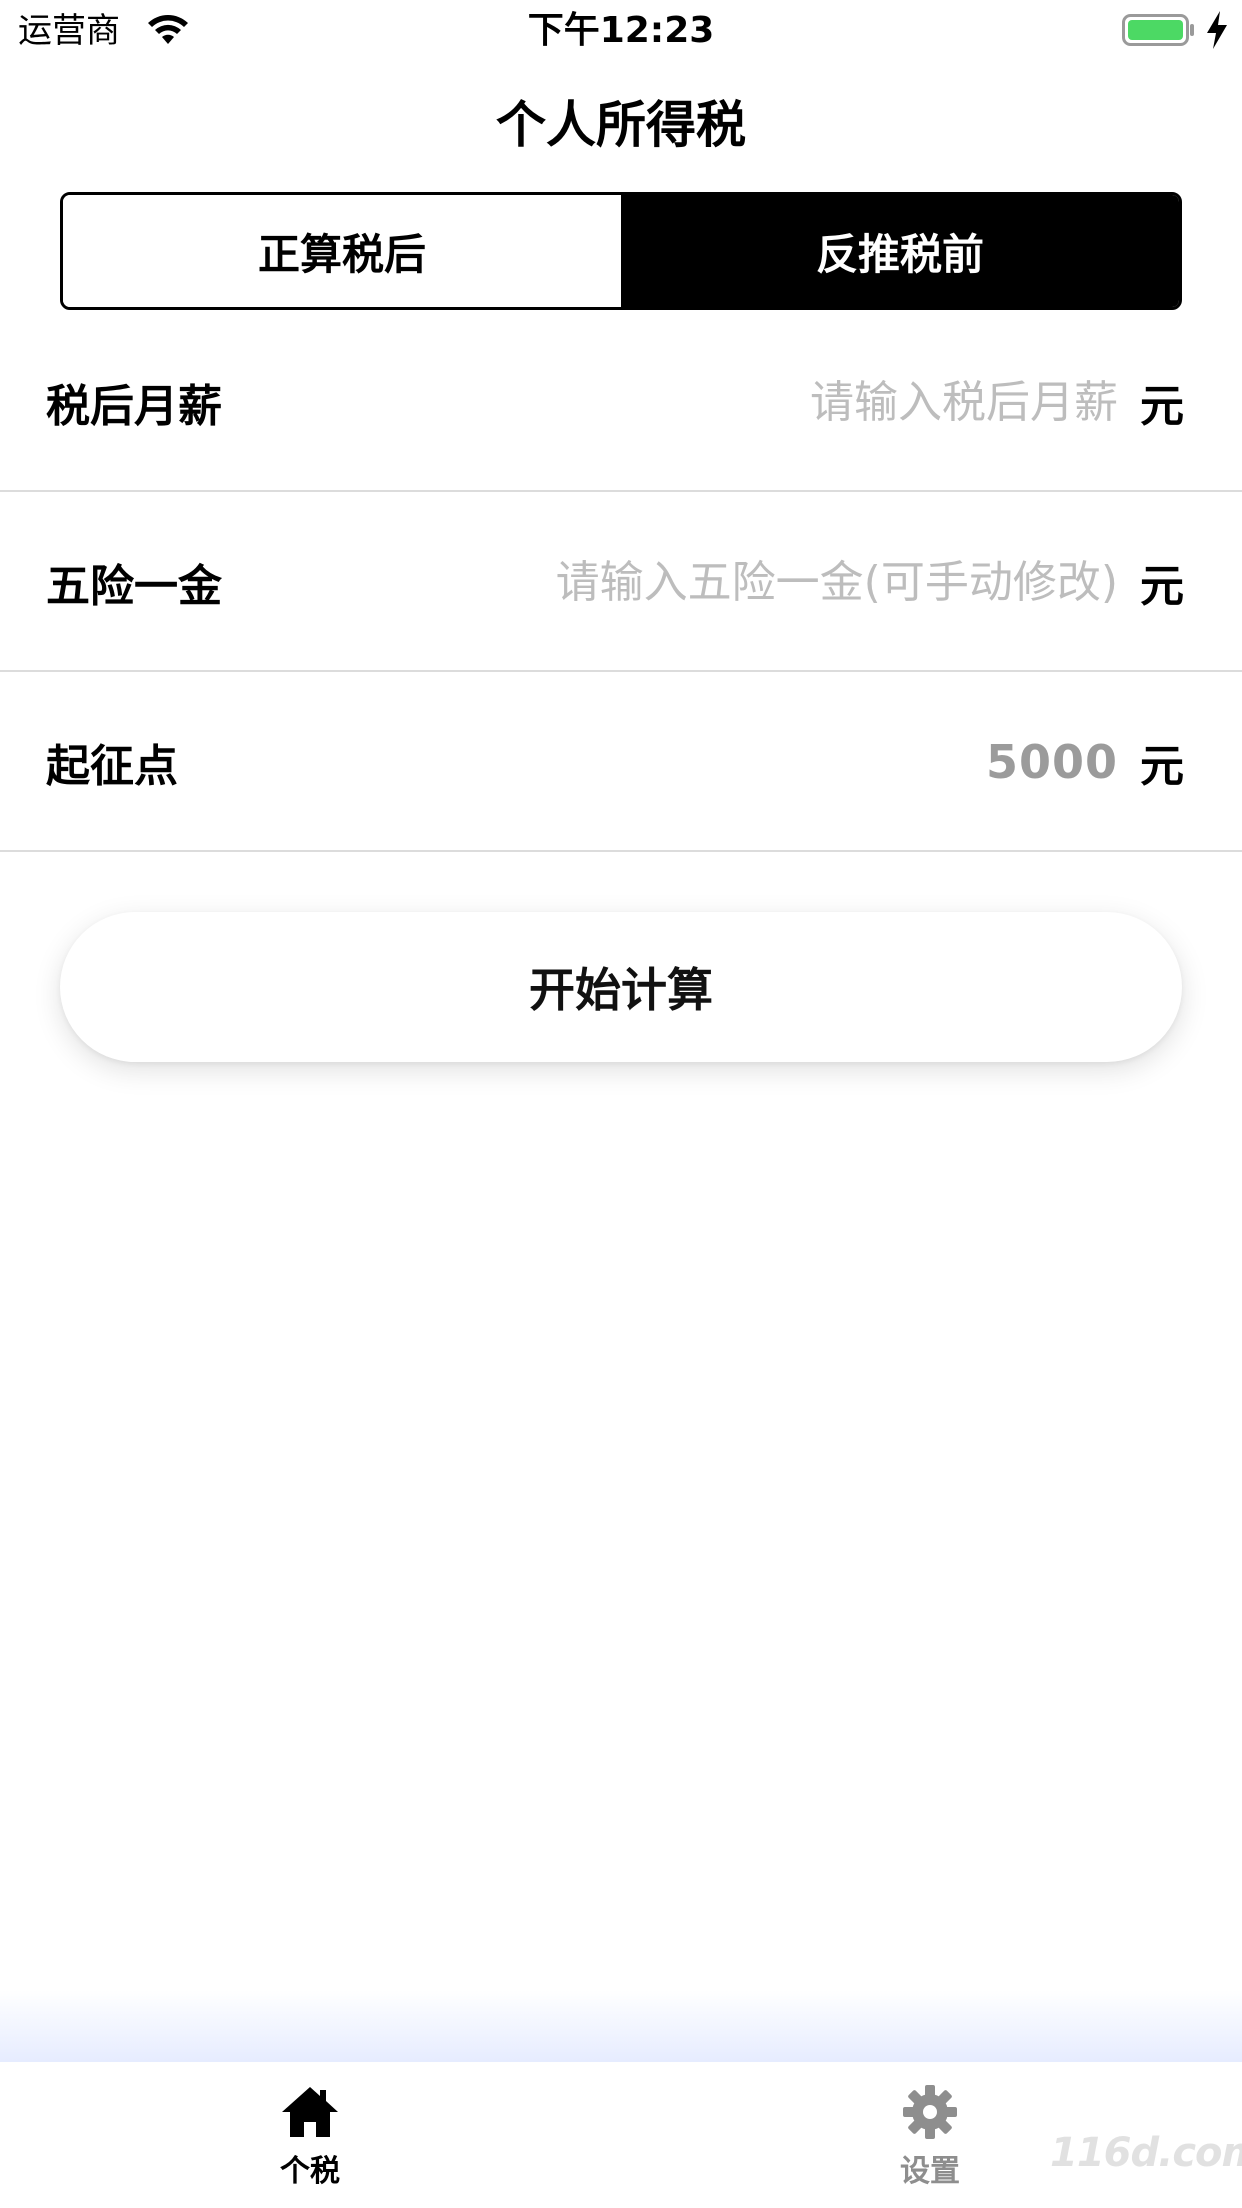 This screenshot has height=2208, width=1242. I want to click on insurance-fund-input-wrap, so click(738, 582).